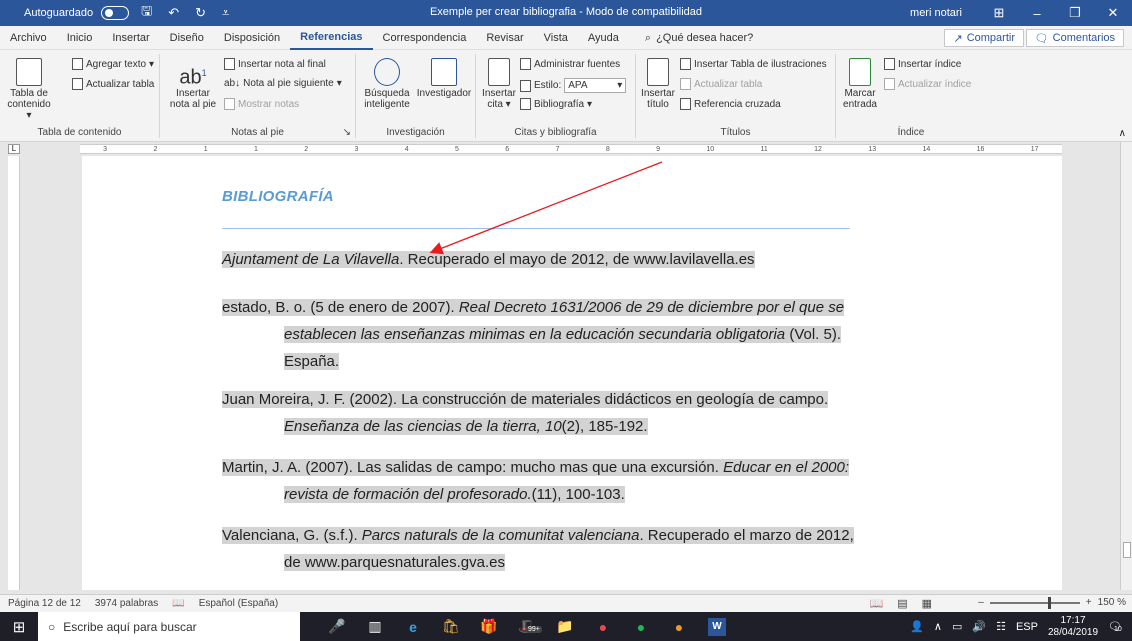 The height and width of the screenshot is (641, 1132). Describe the element at coordinates (337, 627) in the screenshot. I see `microphone-icon: 🎤` at that location.